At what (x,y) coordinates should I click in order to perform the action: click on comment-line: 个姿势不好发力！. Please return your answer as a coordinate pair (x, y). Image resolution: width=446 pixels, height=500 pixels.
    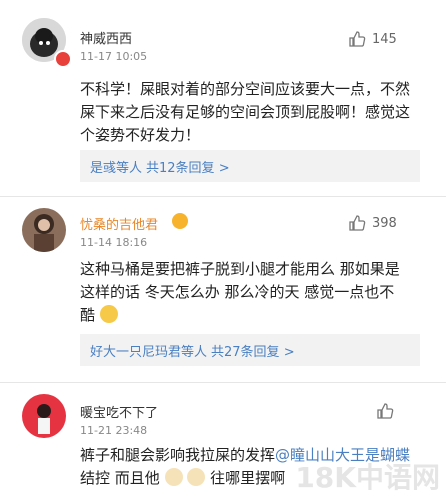
    Looking at the image, I should click on (140, 135).